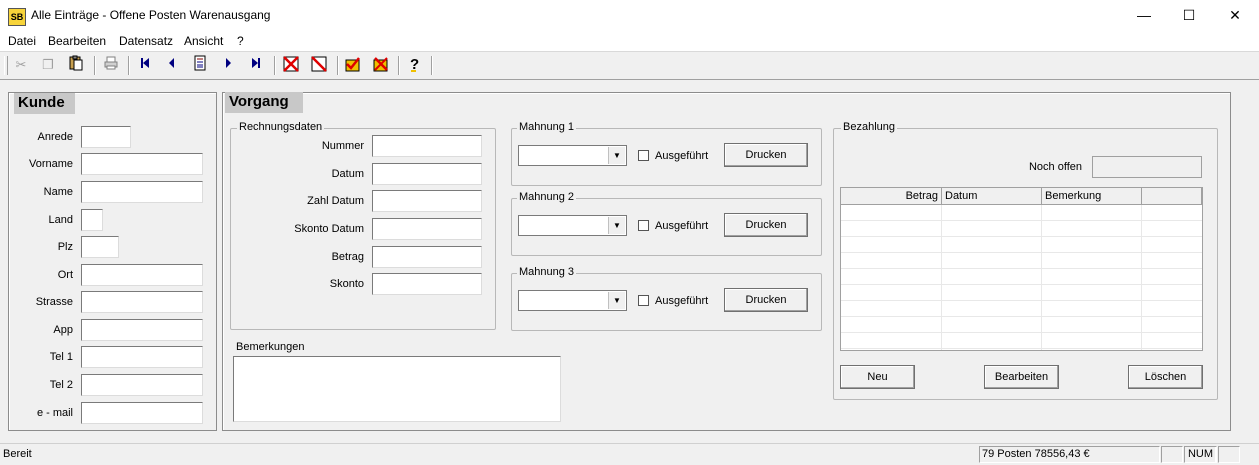 Image resolution: width=1259 pixels, height=465 pixels. Describe the element at coordinates (342, 146) in the screenshot. I see `label-nummer: Nummer` at that location.